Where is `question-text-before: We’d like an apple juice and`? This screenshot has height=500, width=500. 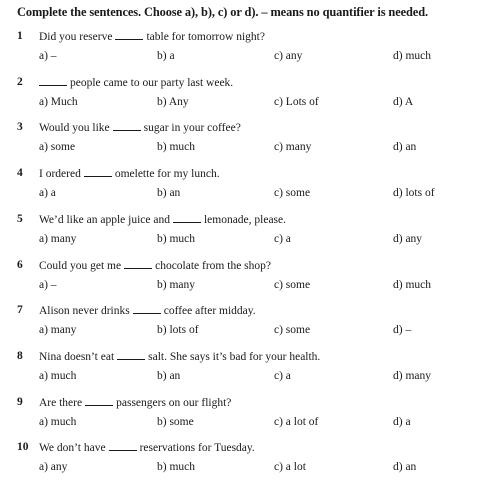 question-text-before: We’d like an apple juice and is located at coordinates (104, 220).